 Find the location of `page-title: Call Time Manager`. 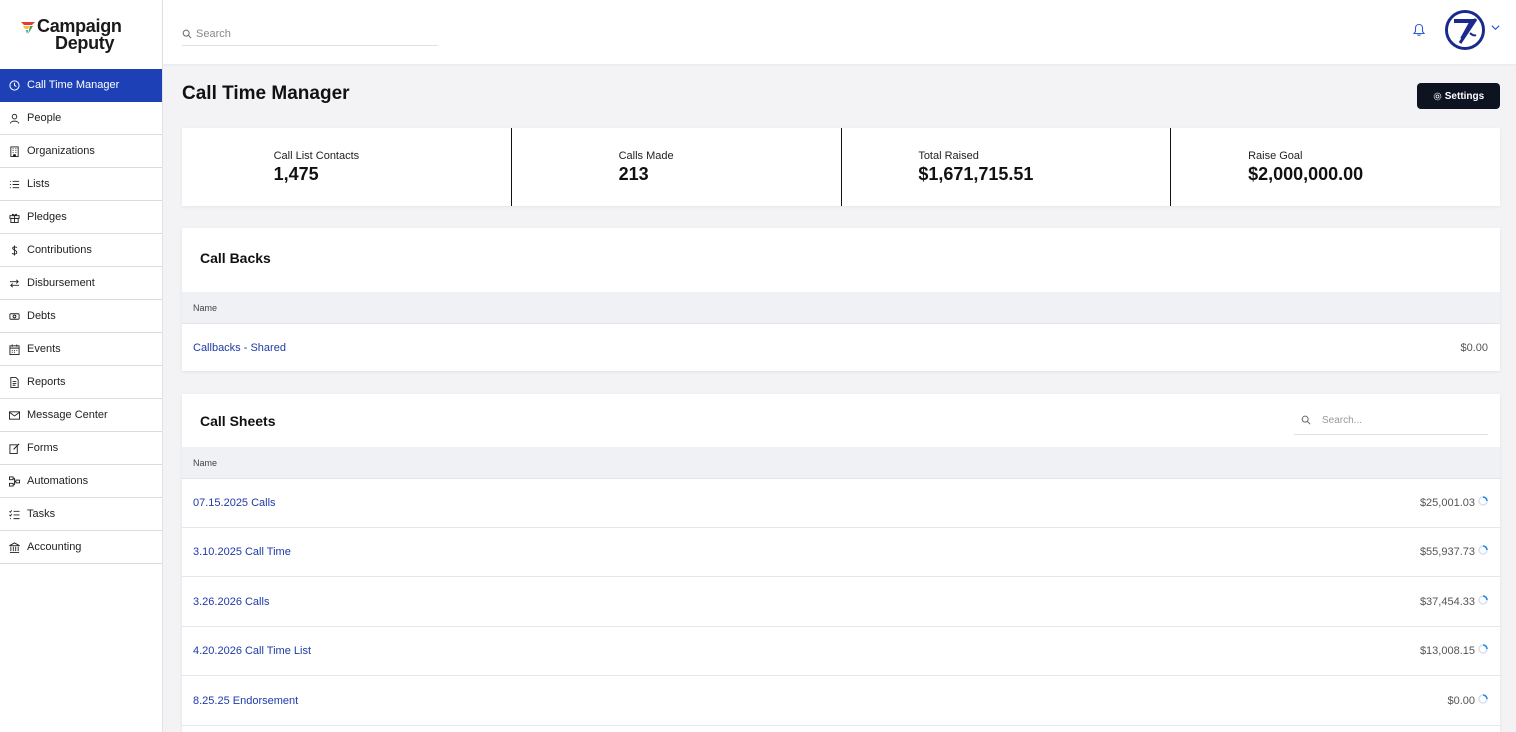

page-title: Call Time Manager is located at coordinates (266, 93).